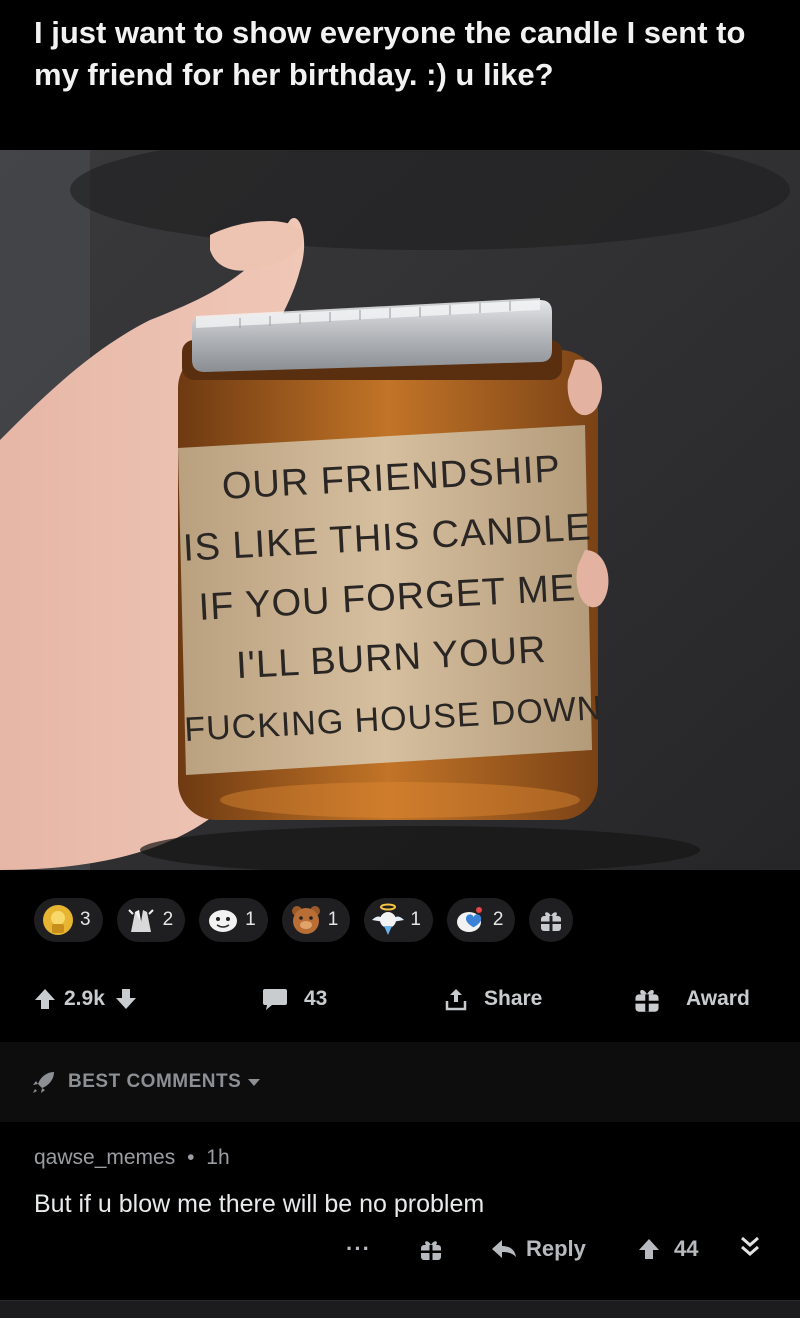 The height and width of the screenshot is (1318, 800). What do you see at coordinates (686, 1248) in the screenshot?
I see `comment-vote-count: 44` at bounding box center [686, 1248].